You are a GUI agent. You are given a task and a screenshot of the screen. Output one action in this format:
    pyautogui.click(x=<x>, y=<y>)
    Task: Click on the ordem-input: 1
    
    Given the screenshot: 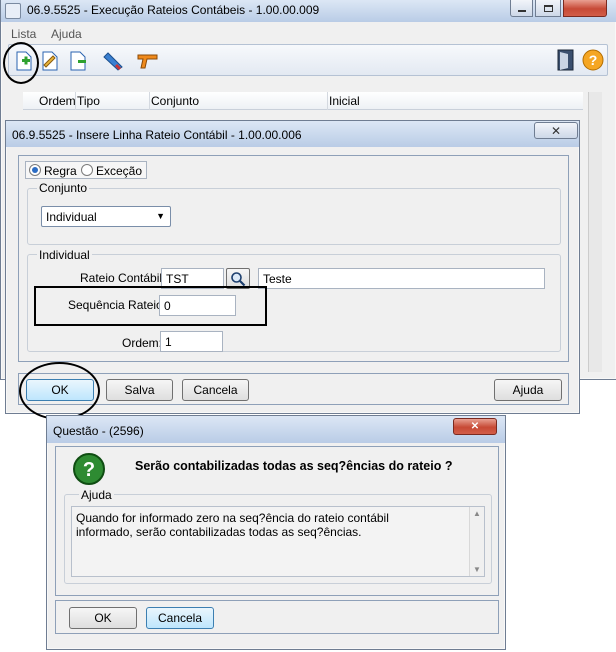 What is the action you would take?
    pyautogui.click(x=191, y=341)
    